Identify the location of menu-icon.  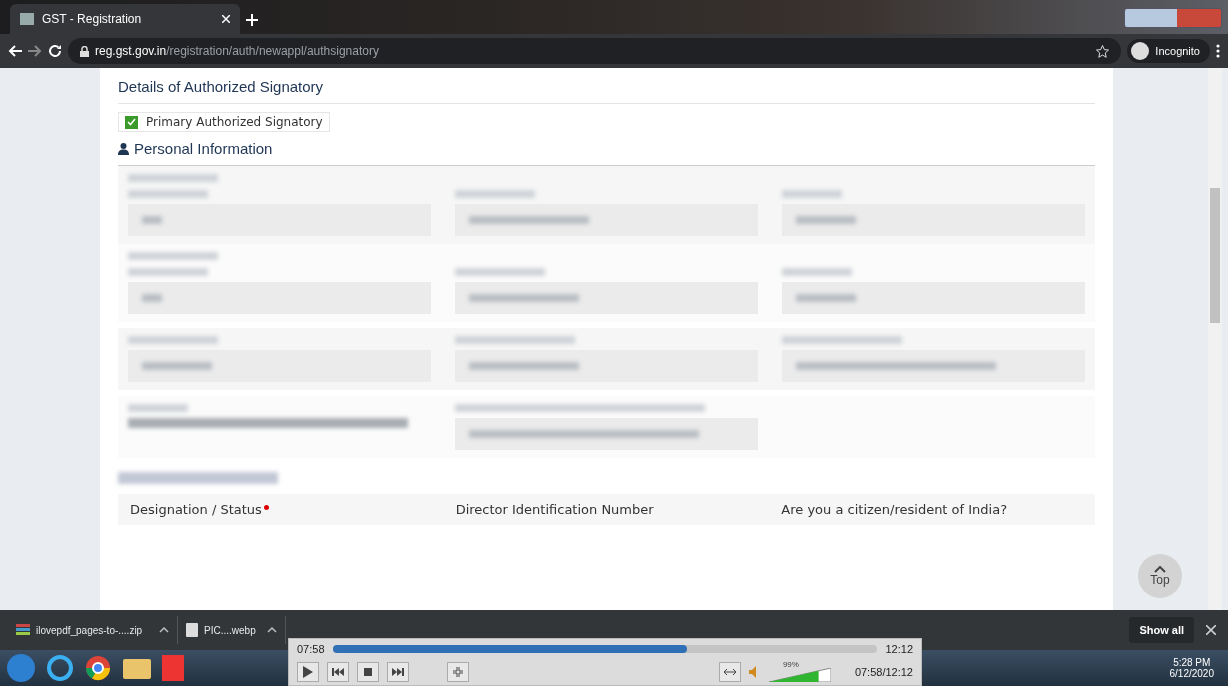
(1218, 51).